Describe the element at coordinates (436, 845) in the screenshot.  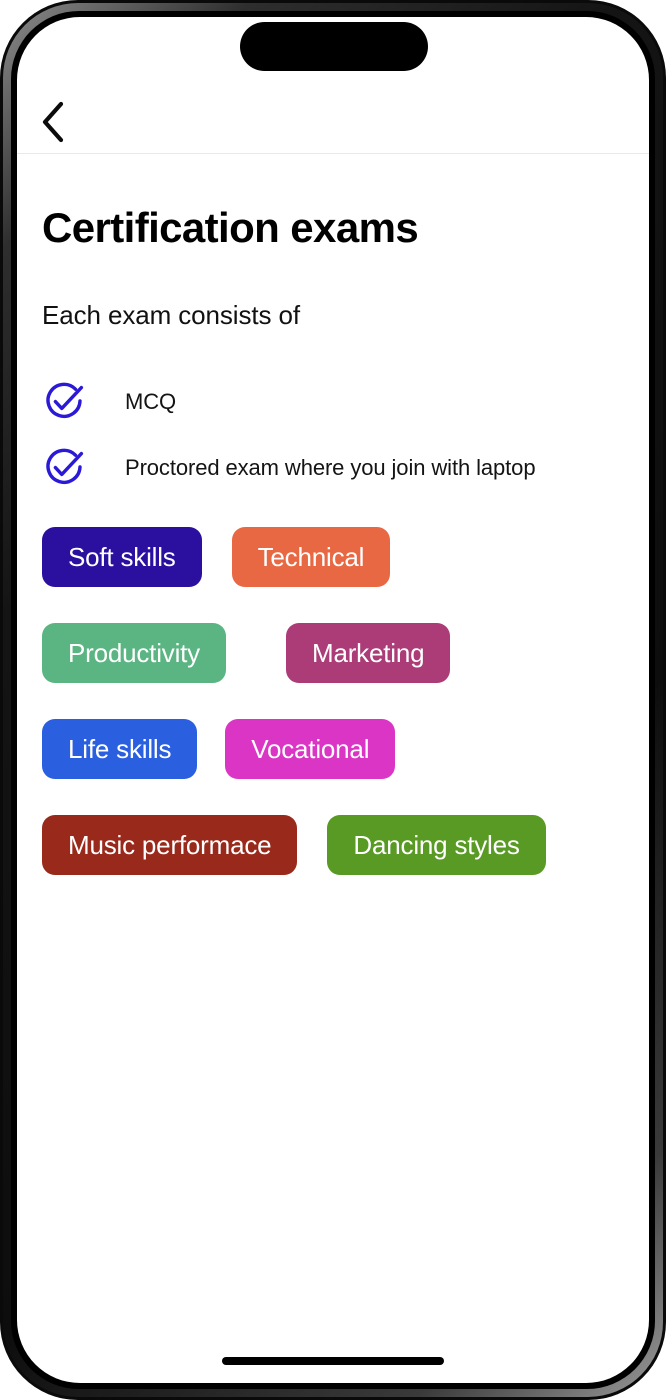
I see `category-tag: Dancing styles` at that location.